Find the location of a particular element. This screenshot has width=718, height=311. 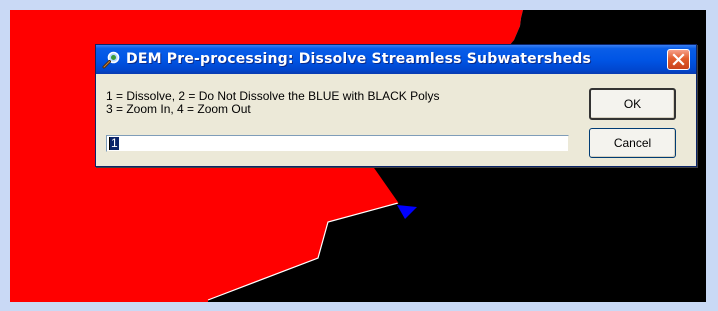

cancel-button-label: Cancel is located at coordinates (632, 143).